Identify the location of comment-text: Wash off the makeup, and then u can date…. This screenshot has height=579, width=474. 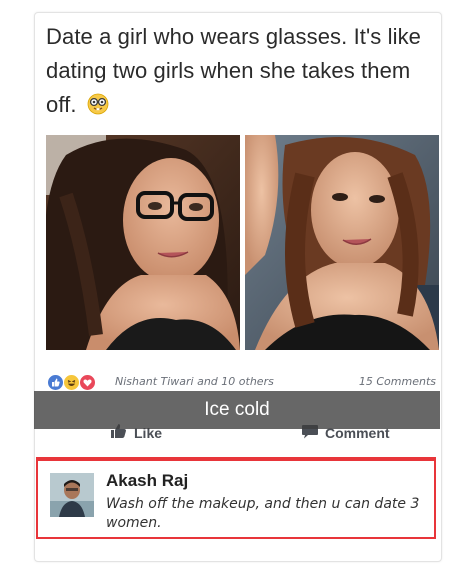
(263, 513).